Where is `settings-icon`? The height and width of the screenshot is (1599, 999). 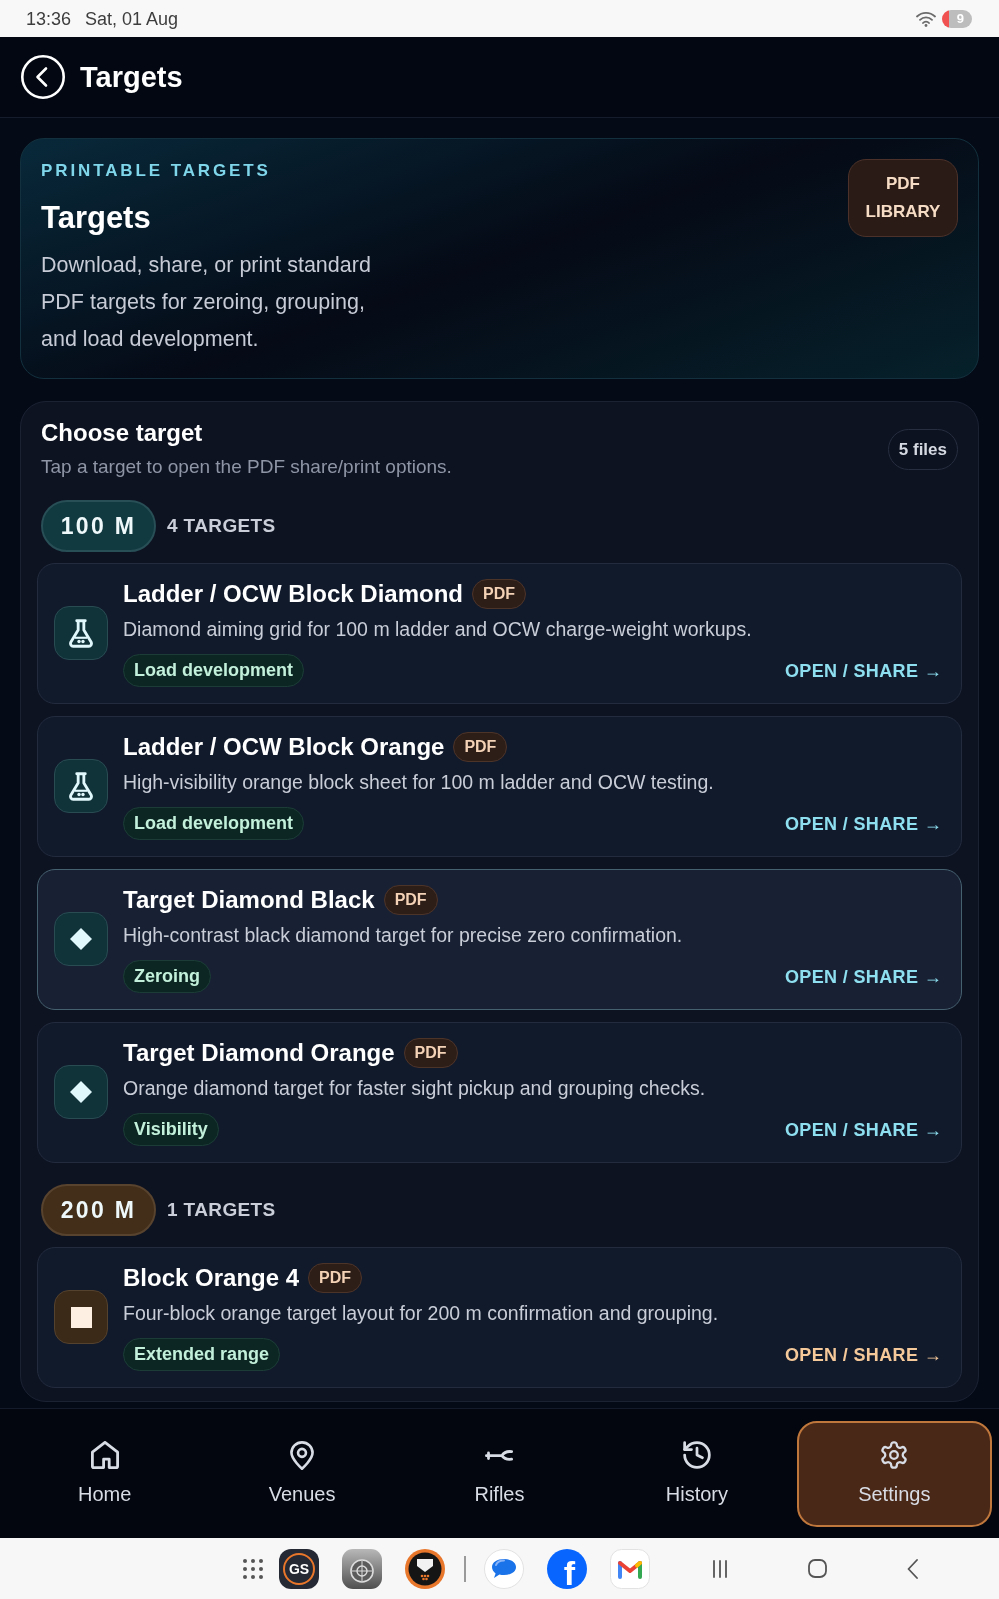 settings-icon is located at coordinates (894, 1455).